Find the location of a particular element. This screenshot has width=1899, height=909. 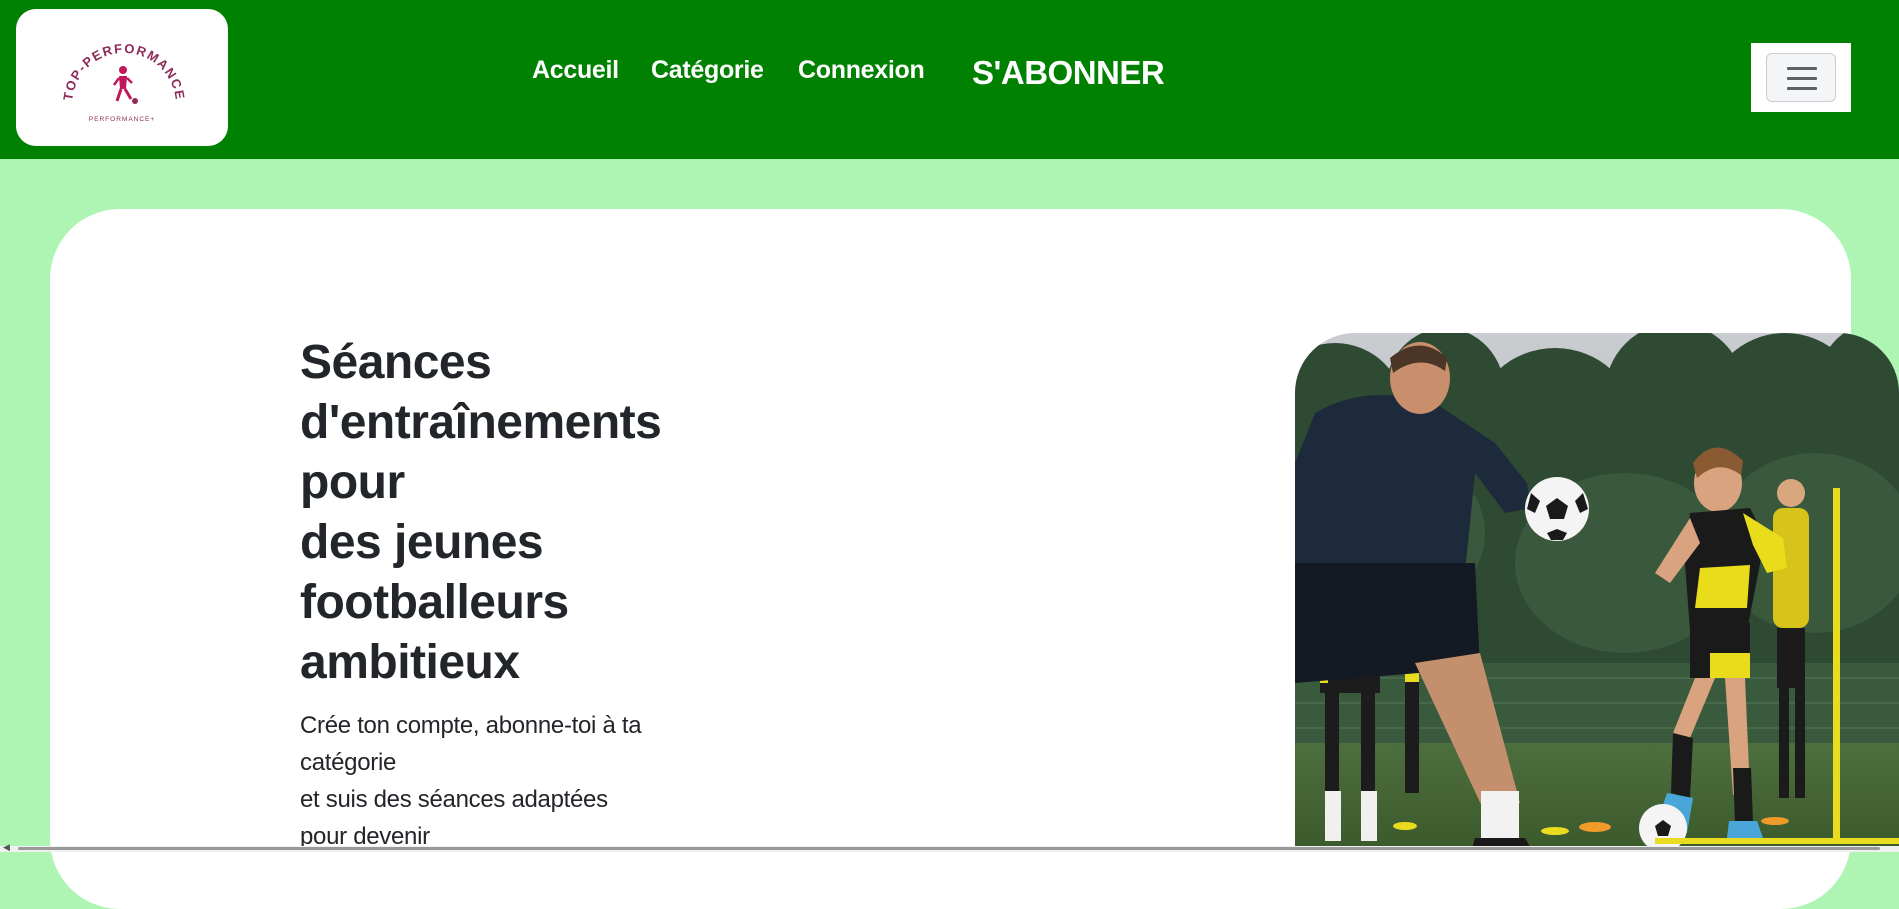

logo-subtext: PERFORMANCE+ is located at coordinates (122, 119).